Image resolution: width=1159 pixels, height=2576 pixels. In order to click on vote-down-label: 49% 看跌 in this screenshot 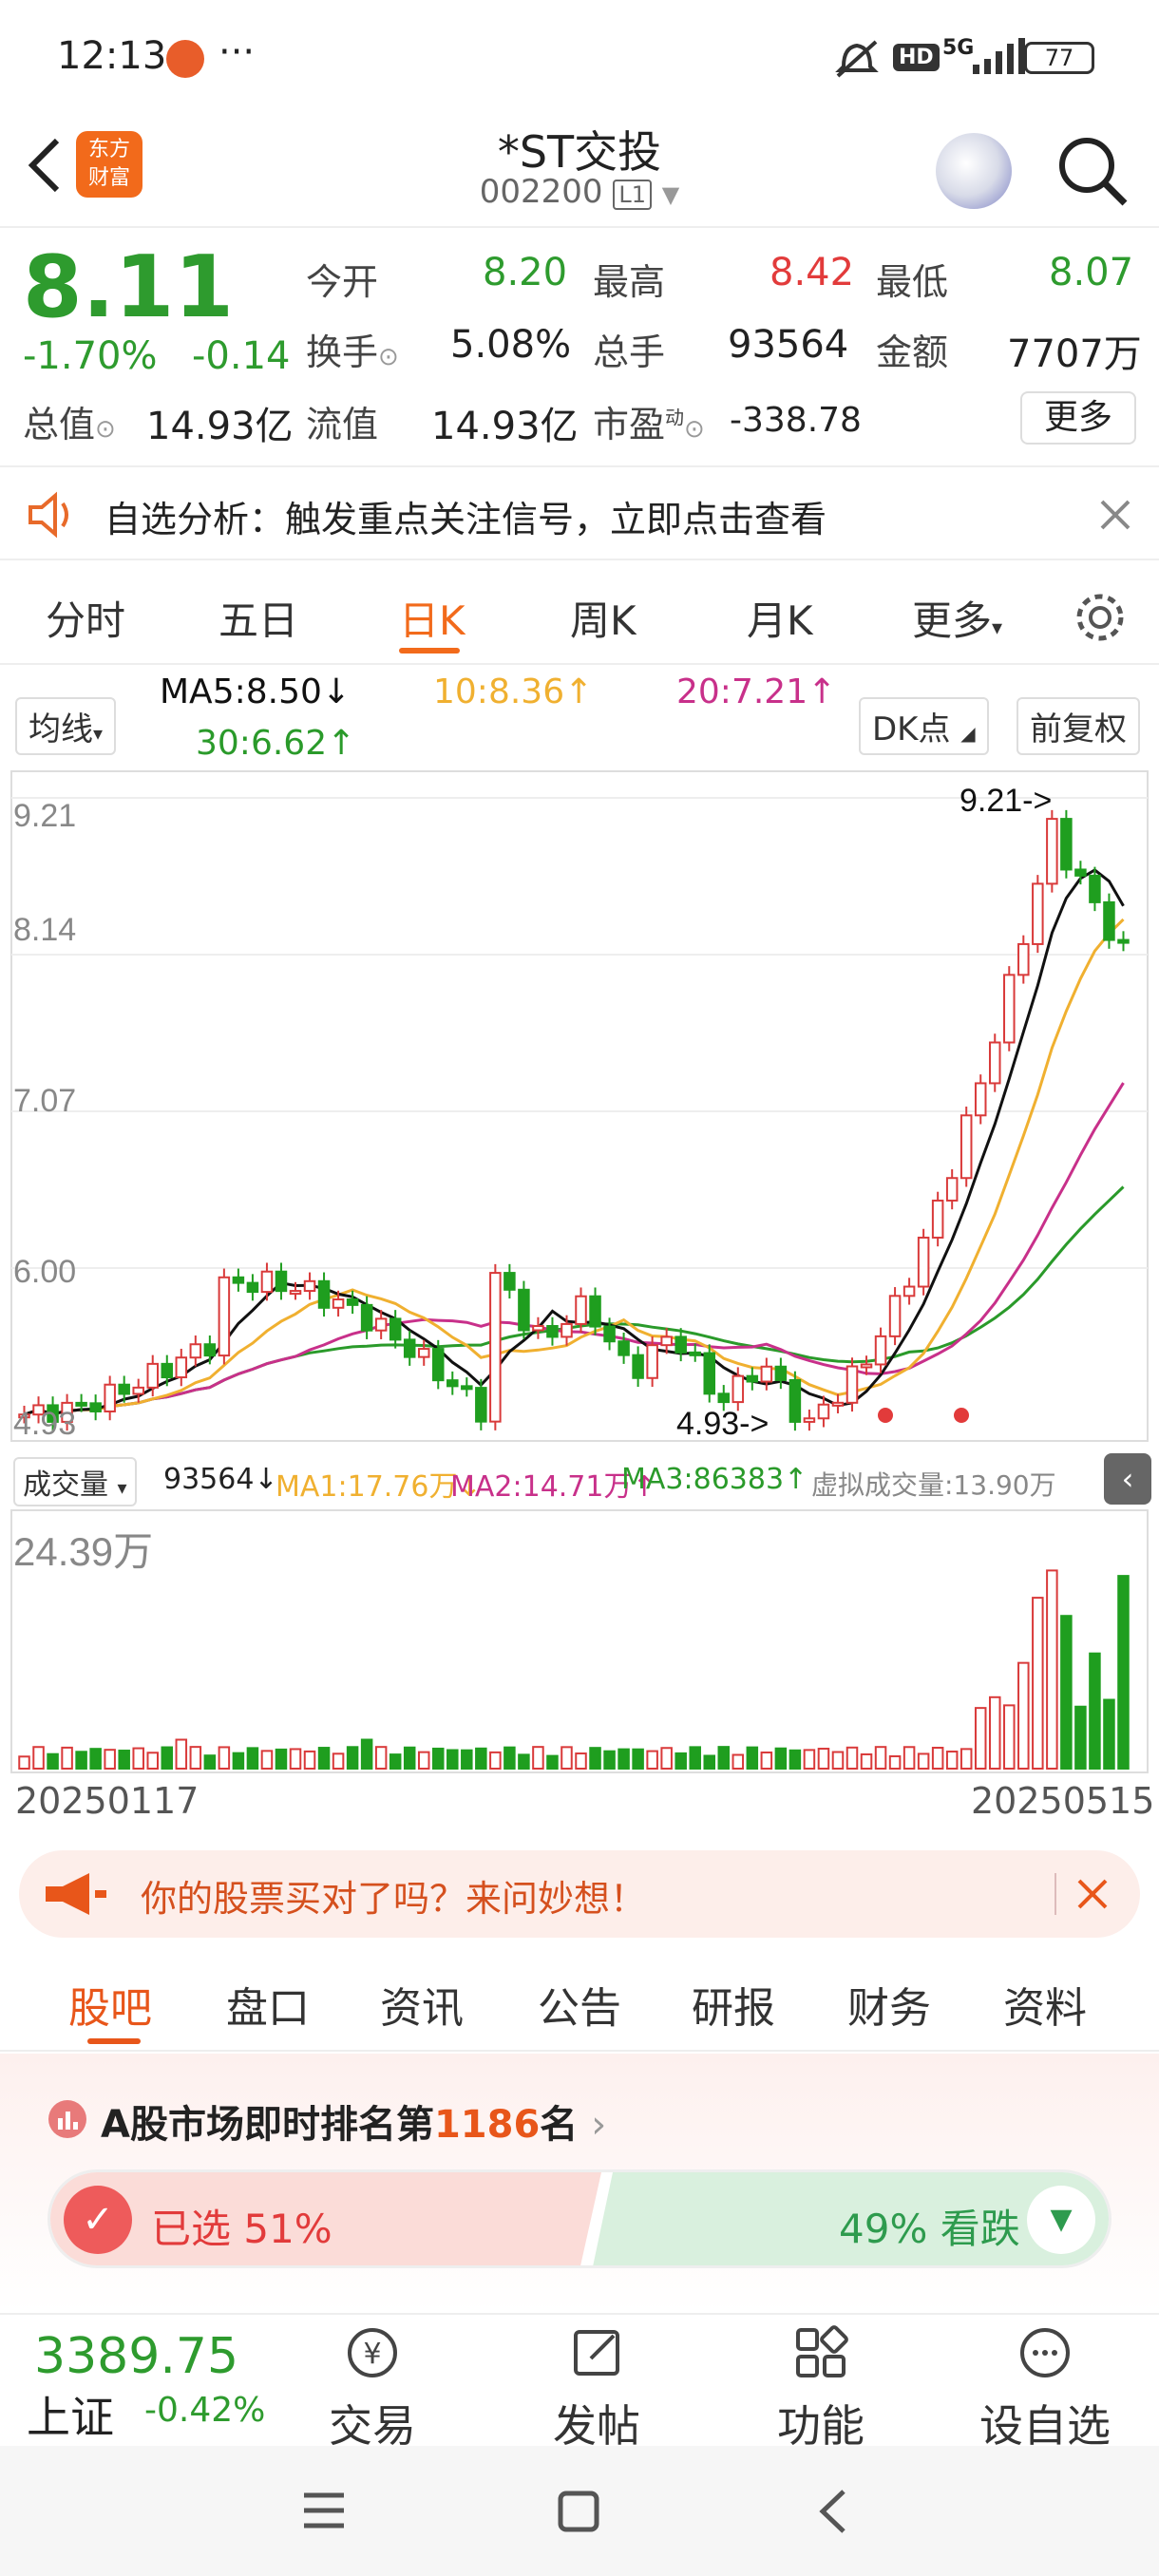, I will do `click(929, 2226)`.